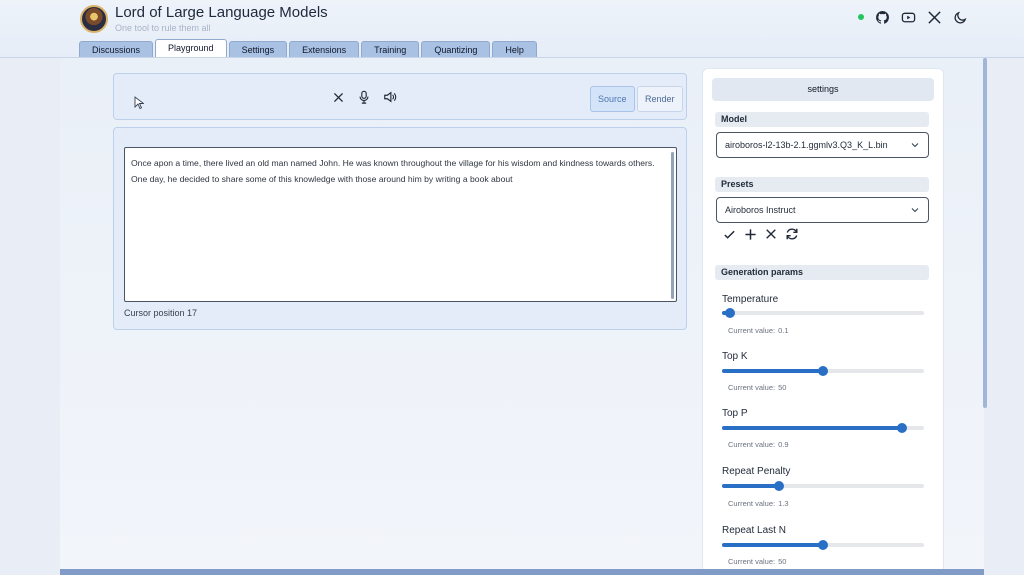 This screenshot has height=575, width=1024. I want to click on repeat-last-n-current-value: Current value: 50, so click(757, 561).